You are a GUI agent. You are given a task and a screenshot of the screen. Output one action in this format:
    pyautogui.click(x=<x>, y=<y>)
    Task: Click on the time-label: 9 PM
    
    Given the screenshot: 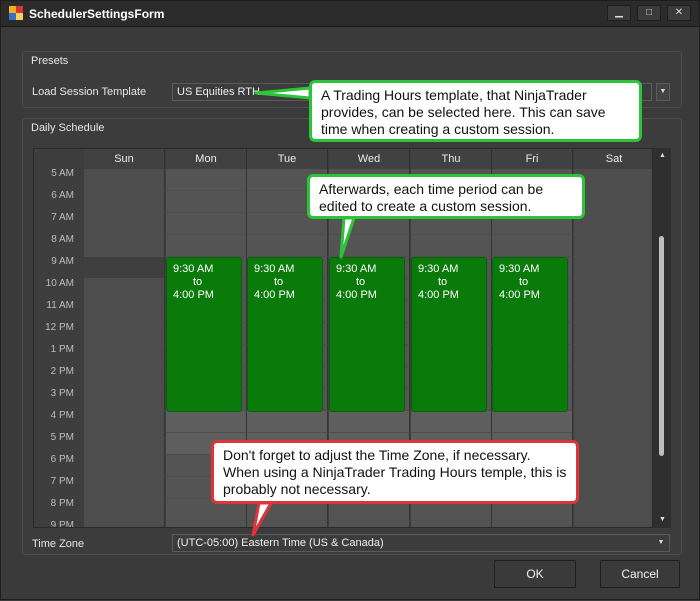 What is the action you would take?
    pyautogui.click(x=62, y=524)
    